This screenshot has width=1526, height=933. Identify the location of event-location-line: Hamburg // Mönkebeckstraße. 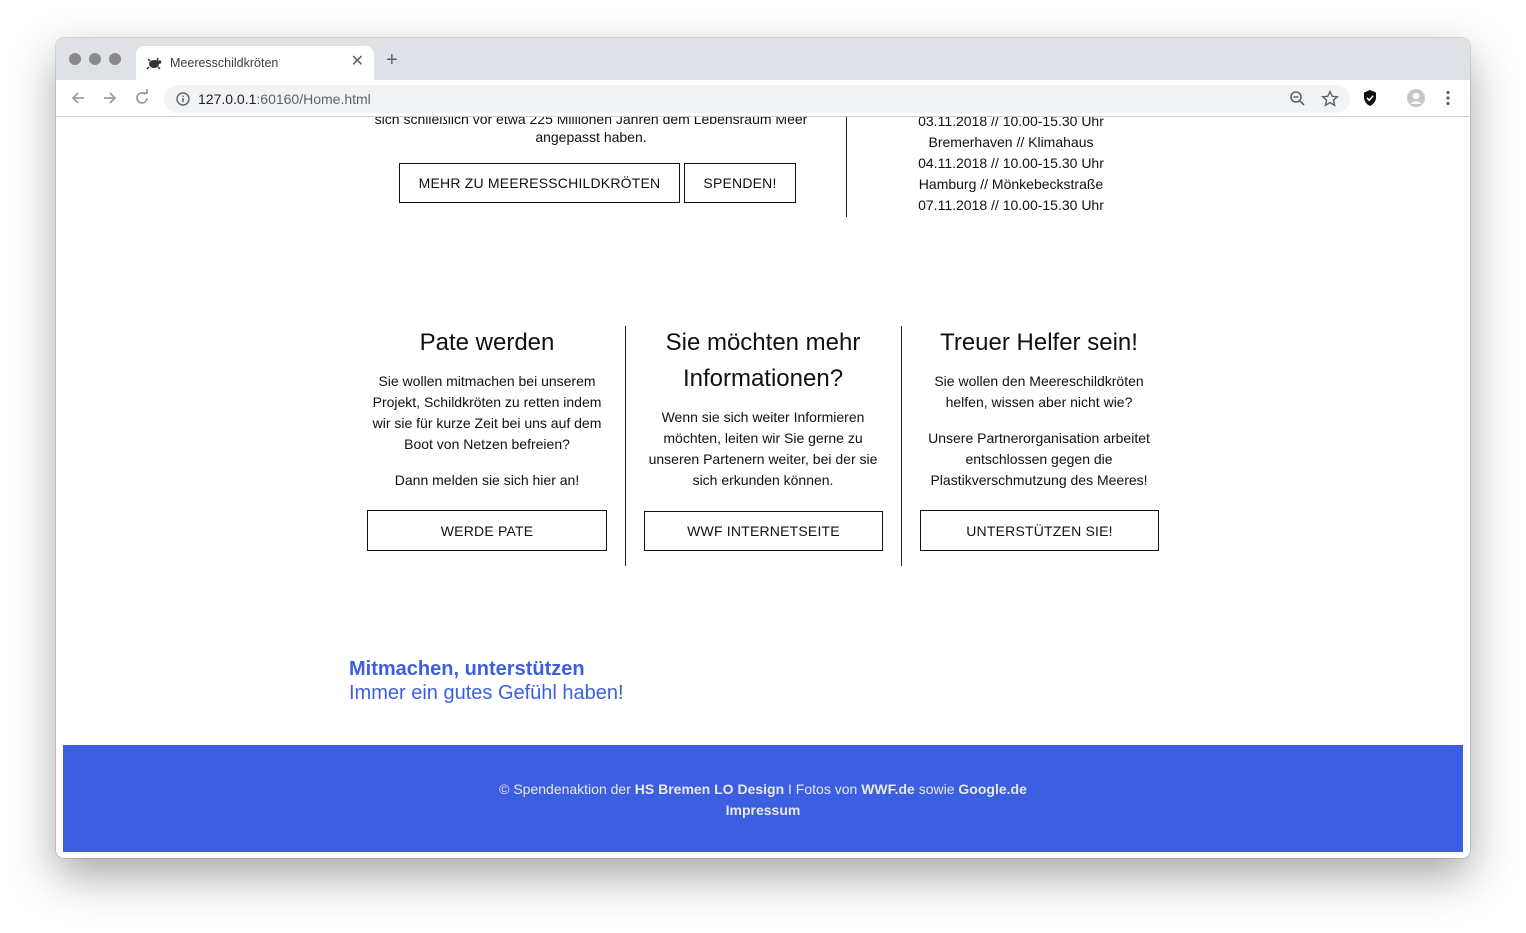
(1011, 184).